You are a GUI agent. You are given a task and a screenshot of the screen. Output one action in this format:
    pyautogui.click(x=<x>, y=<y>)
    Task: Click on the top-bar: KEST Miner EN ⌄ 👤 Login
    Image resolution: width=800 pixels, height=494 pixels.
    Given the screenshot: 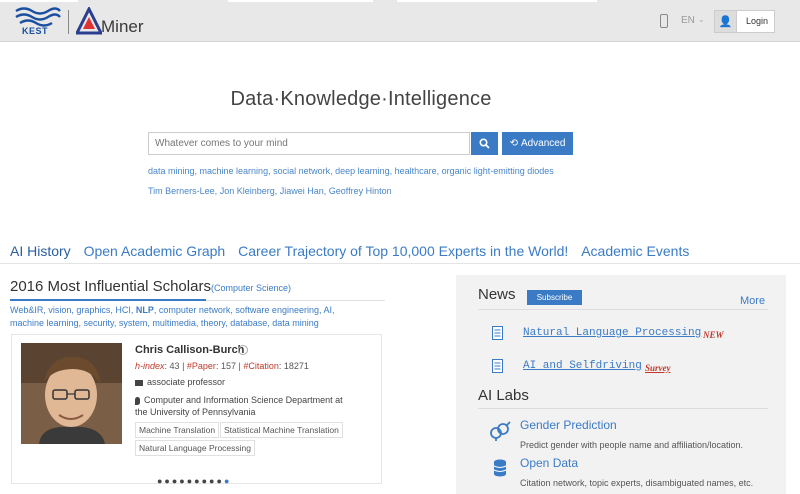 What is the action you would take?
    pyautogui.click(x=400, y=21)
    